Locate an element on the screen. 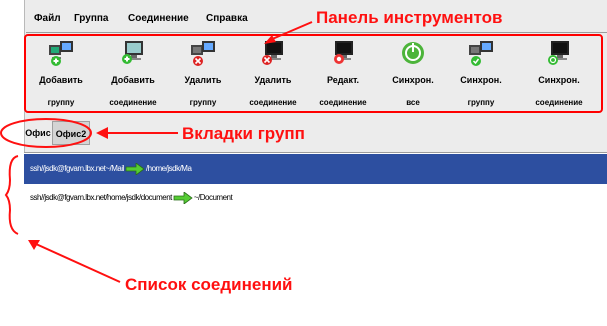 This screenshot has width=607, height=326. delete-connection-icon is located at coordinates (272, 53).